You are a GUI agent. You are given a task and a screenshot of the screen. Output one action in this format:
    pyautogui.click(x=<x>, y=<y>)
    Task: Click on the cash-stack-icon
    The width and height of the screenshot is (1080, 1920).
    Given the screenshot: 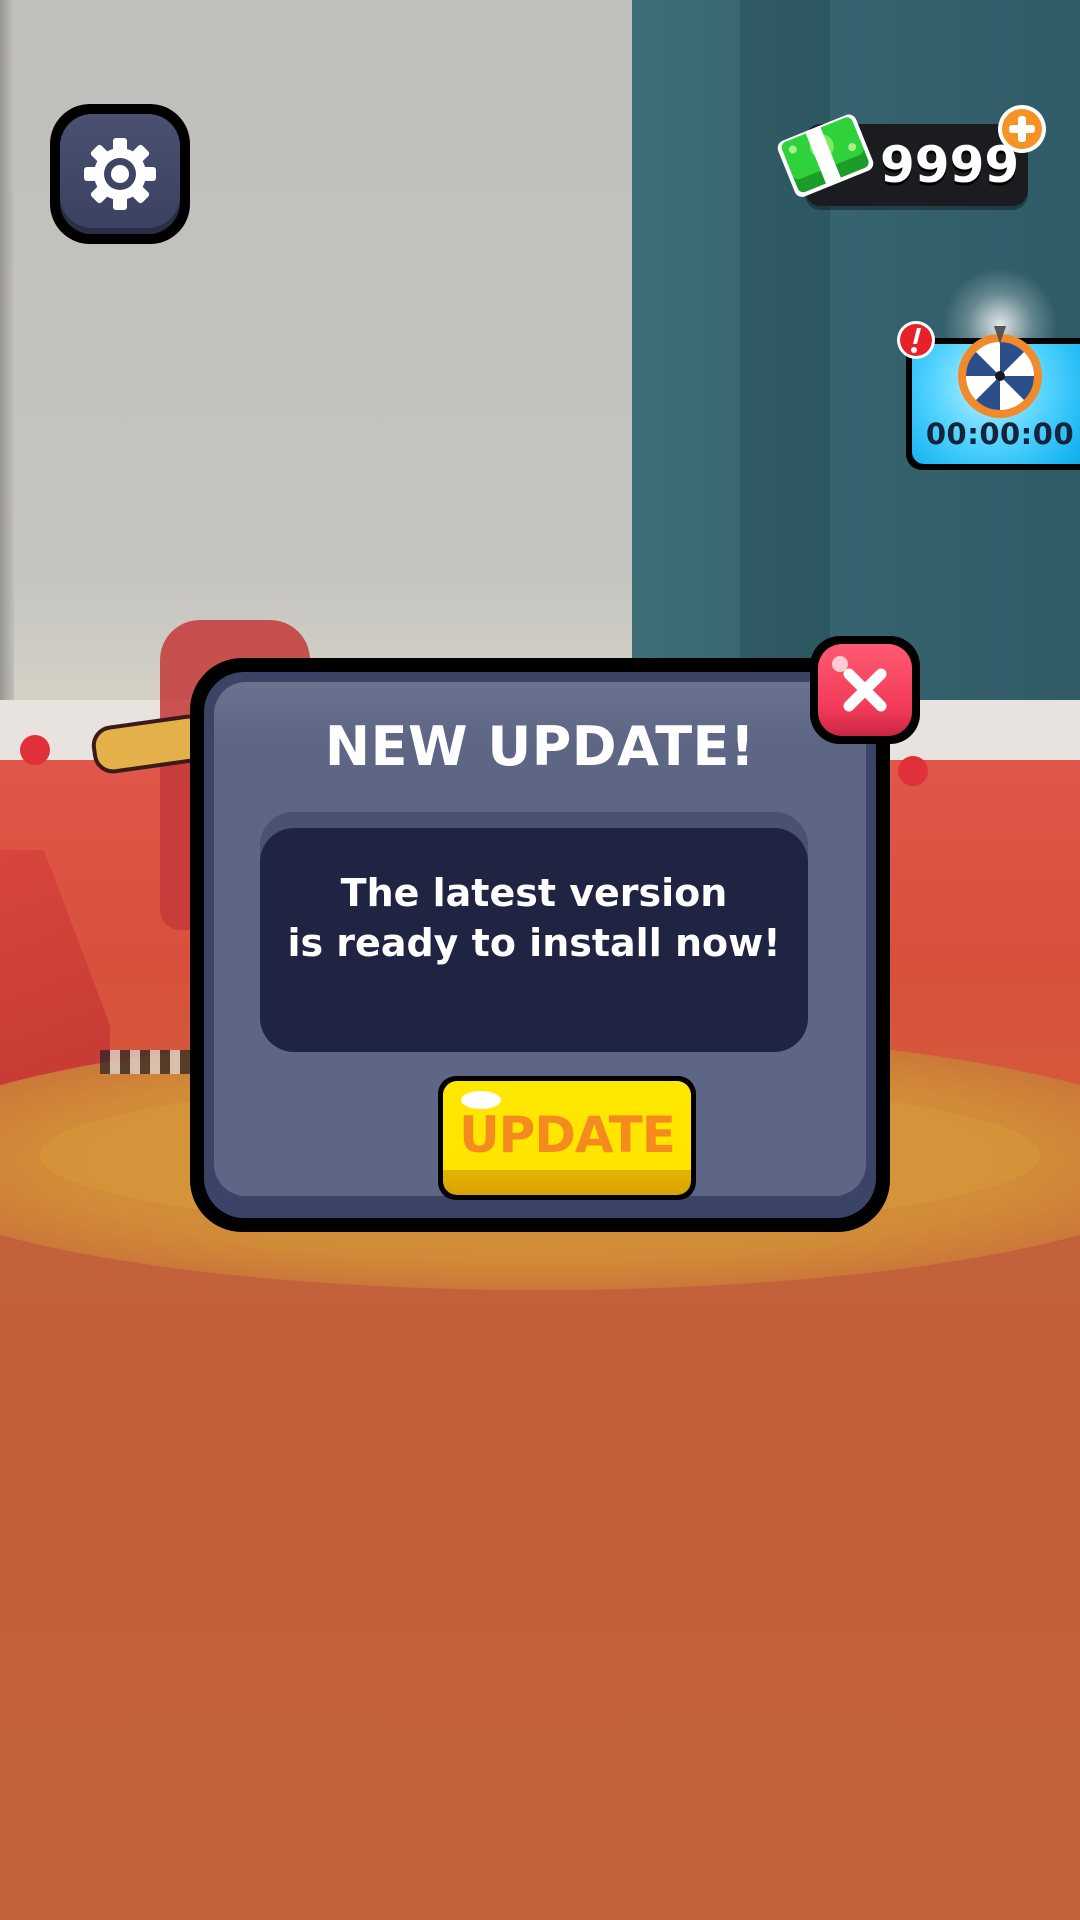 What is the action you would take?
    pyautogui.click(x=825, y=155)
    